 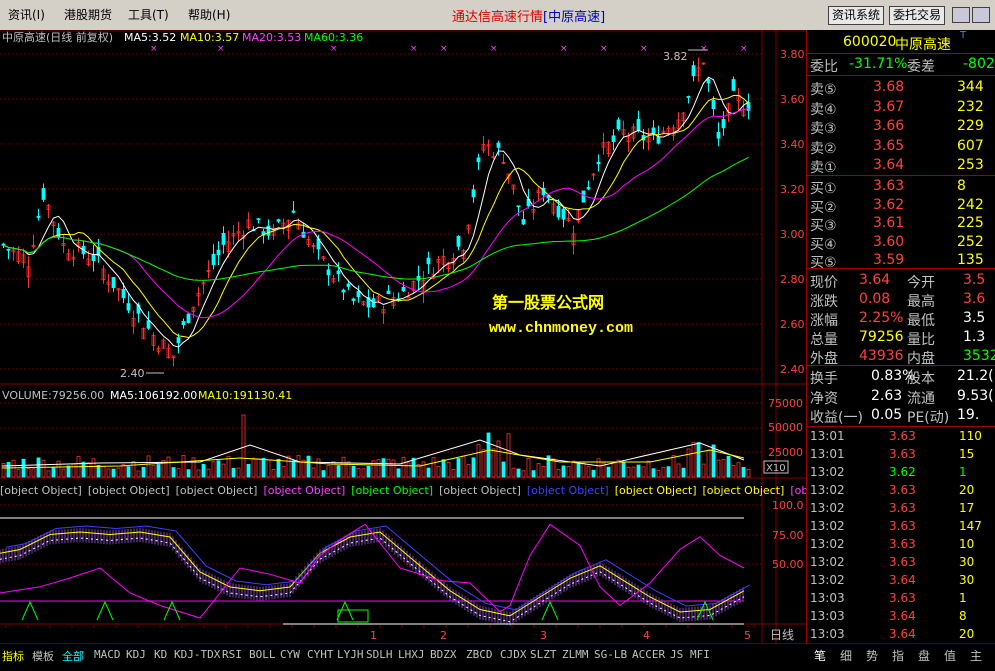 I want to click on tick-volume: 10, so click(x=967, y=544).